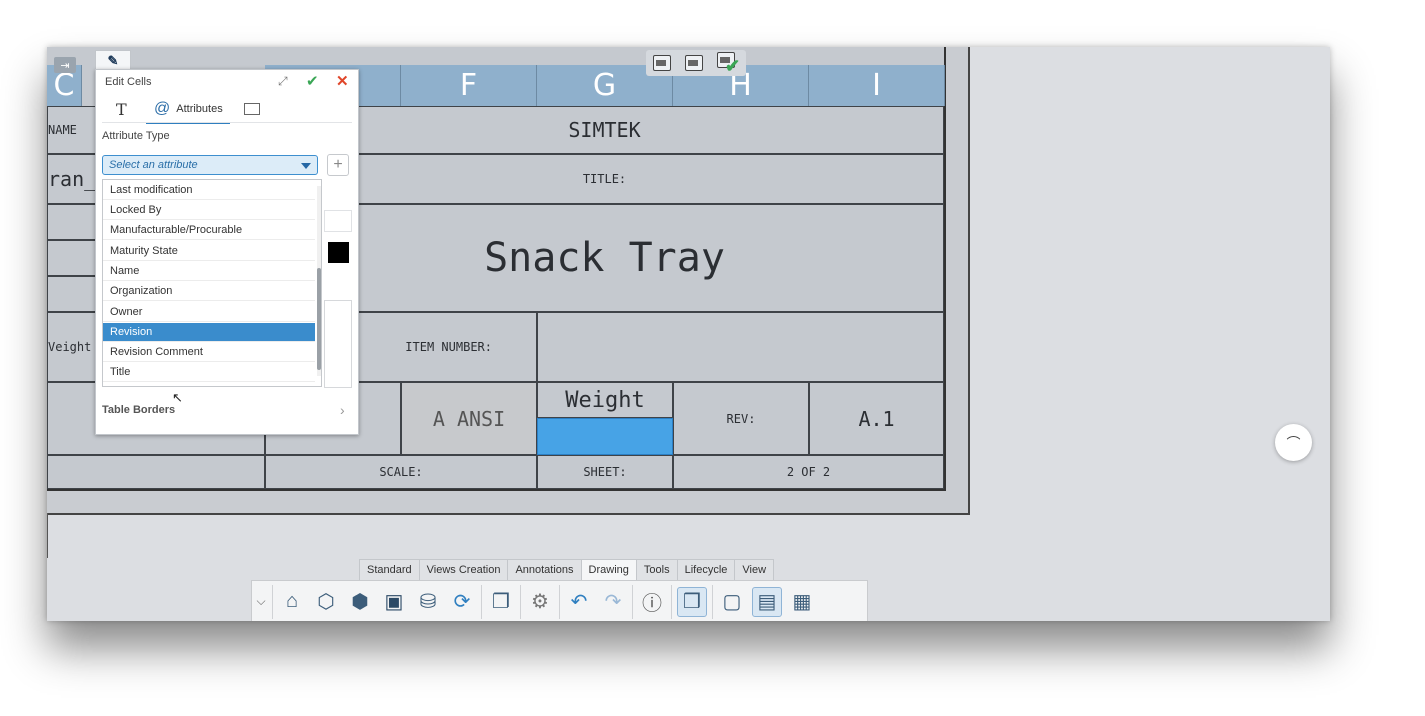 The width and height of the screenshot is (1425, 716). I want to click on action-bar: ⌵ ⌂ ⬡ ⬢ ▣ ⛁ ⟳ ❐ ⚙ ↶ ↷ ⓘ ❒ ▢ ▤ ▦, so click(559, 600).